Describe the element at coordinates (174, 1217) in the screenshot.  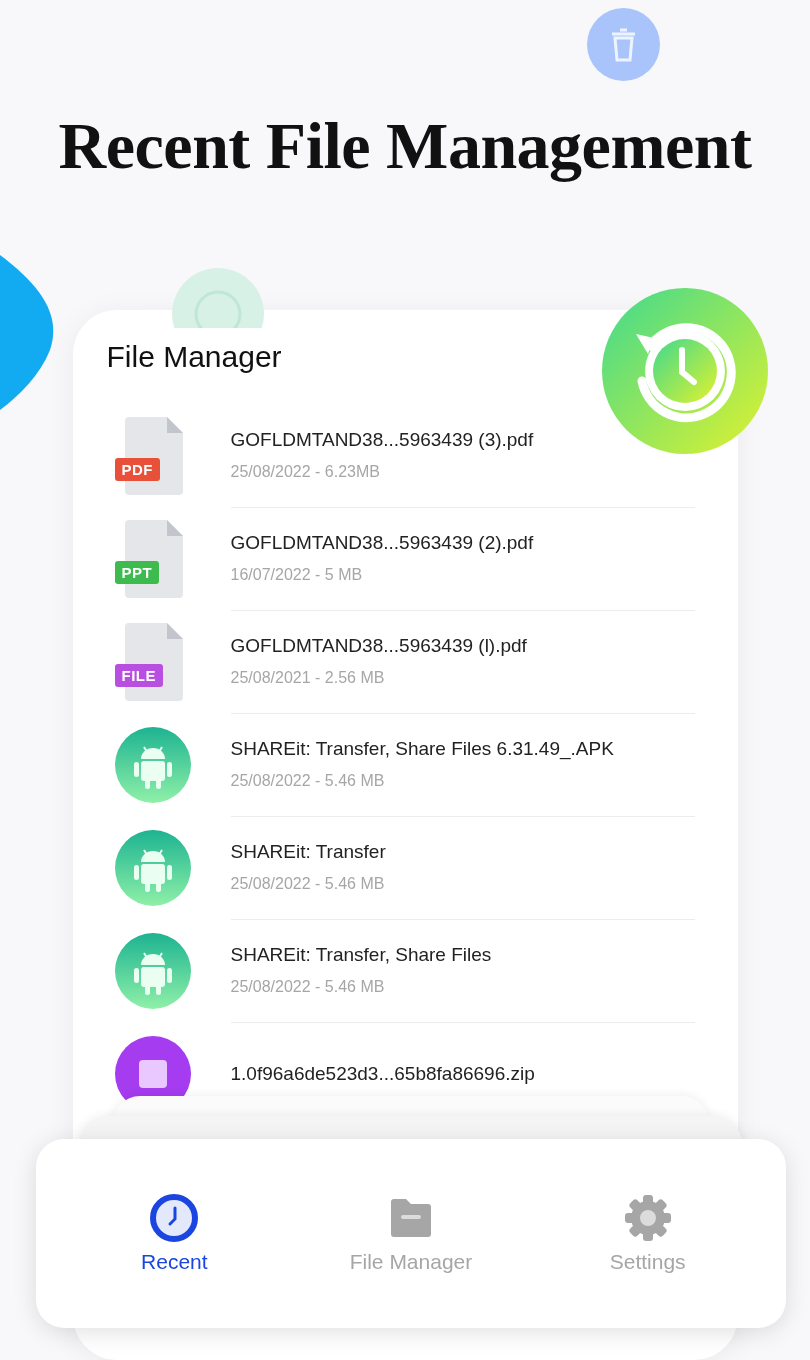
I see `clock-icon` at that location.